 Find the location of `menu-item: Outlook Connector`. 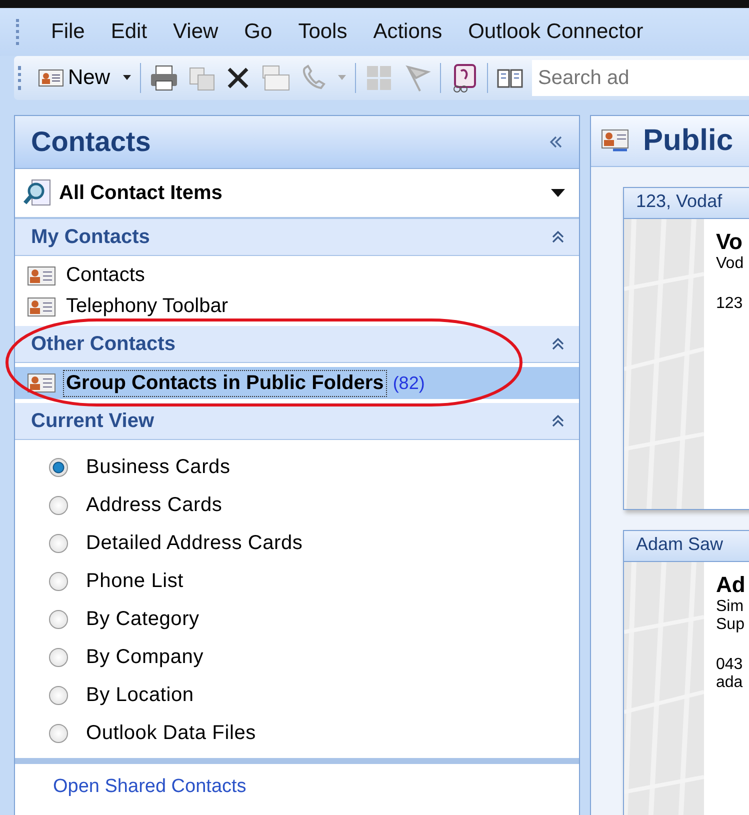

menu-item: Outlook Connector is located at coordinates (555, 32).